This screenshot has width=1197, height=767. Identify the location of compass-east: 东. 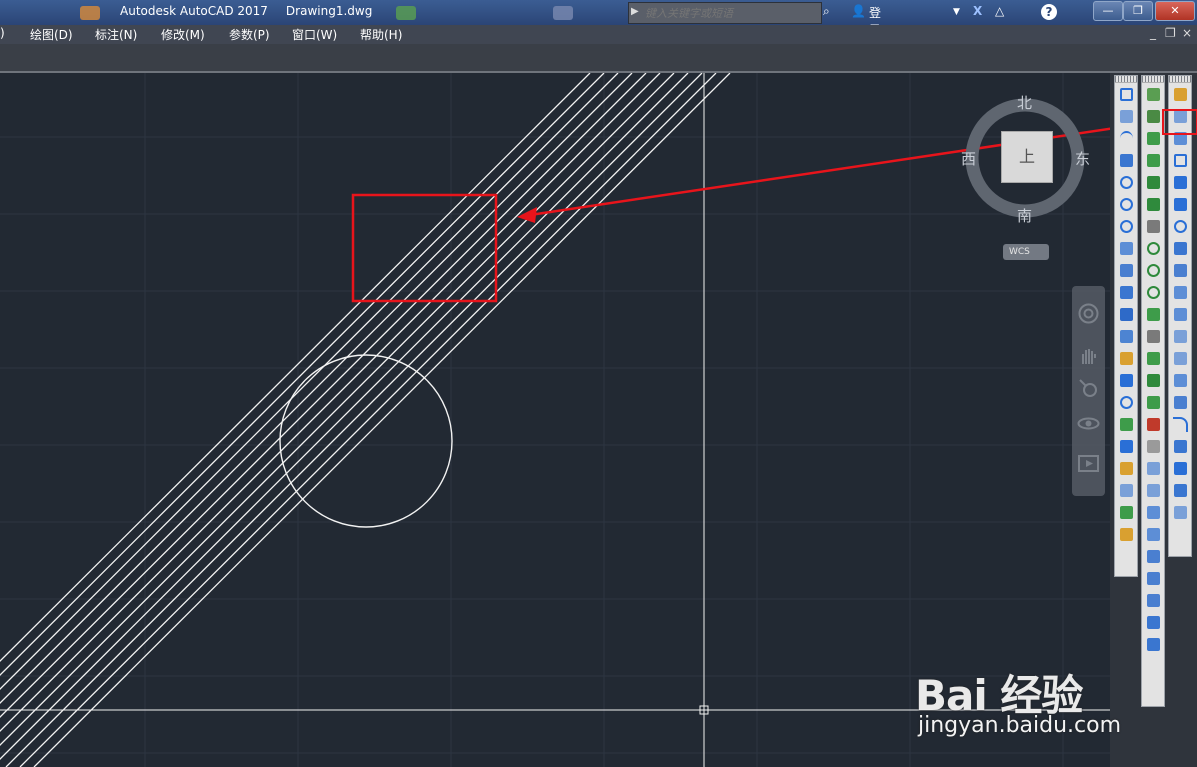
(1082, 158).